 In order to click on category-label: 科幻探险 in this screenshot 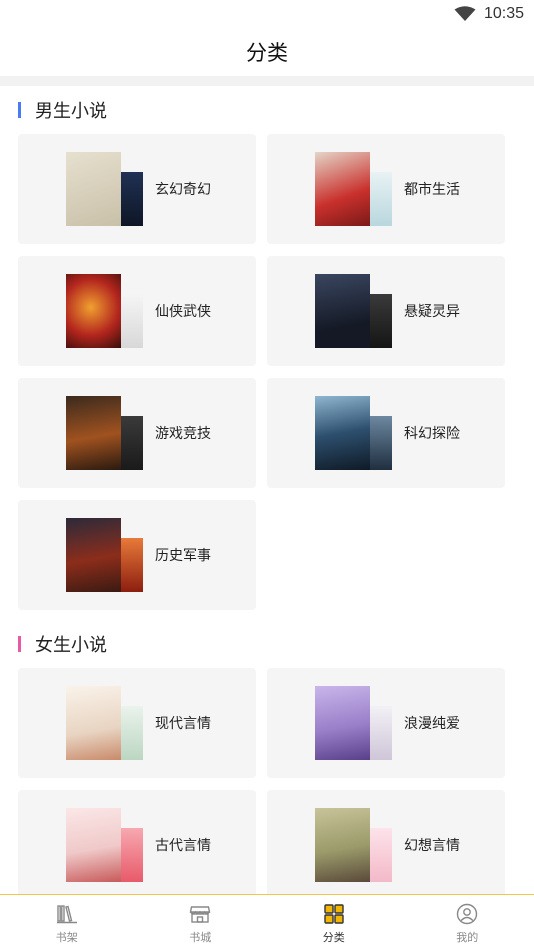, I will do `click(432, 434)`.